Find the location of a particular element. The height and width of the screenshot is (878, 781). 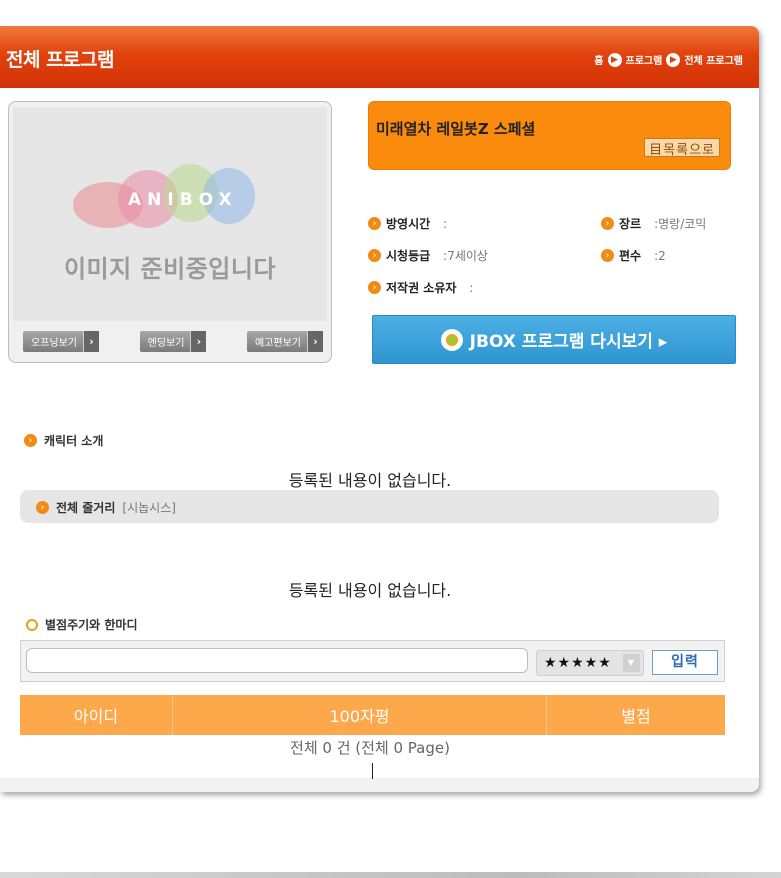

rating-section-label: 별점주기와 한마디 is located at coordinates (82, 624).